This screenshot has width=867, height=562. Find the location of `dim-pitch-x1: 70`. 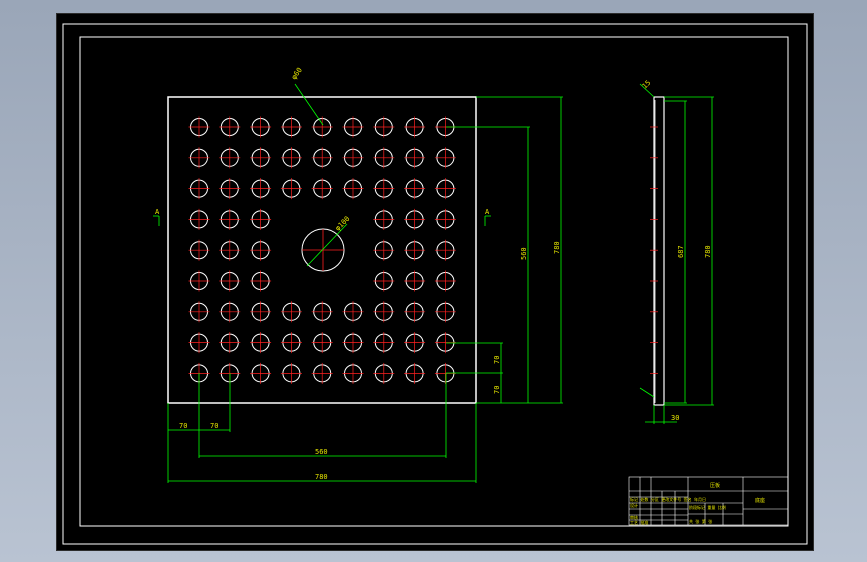

dim-pitch-x1: 70 is located at coordinates (183, 426).